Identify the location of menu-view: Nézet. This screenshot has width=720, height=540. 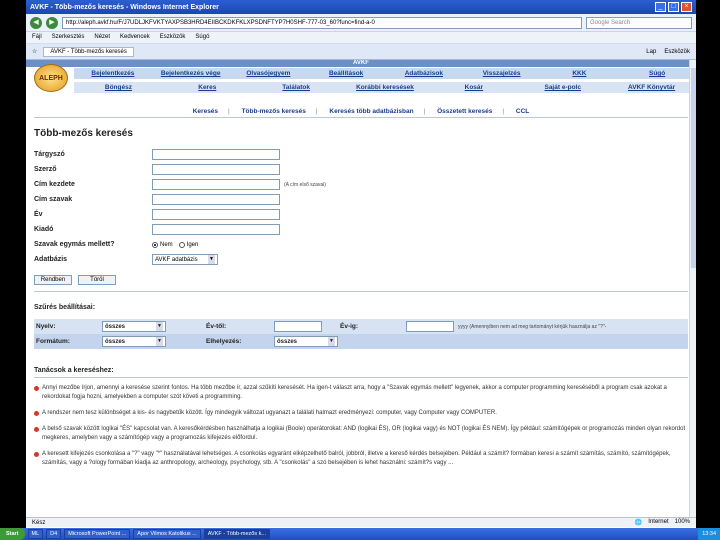
(102, 37).